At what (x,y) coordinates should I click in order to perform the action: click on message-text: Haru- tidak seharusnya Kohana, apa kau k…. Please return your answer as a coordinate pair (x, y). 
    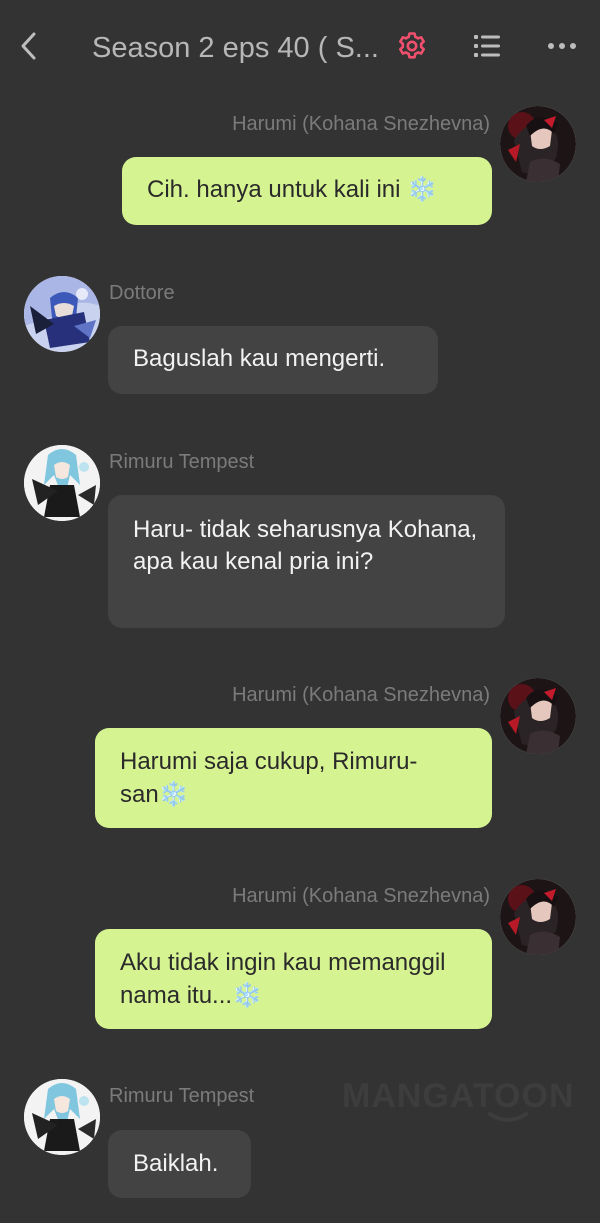
    Looking at the image, I should click on (305, 545).